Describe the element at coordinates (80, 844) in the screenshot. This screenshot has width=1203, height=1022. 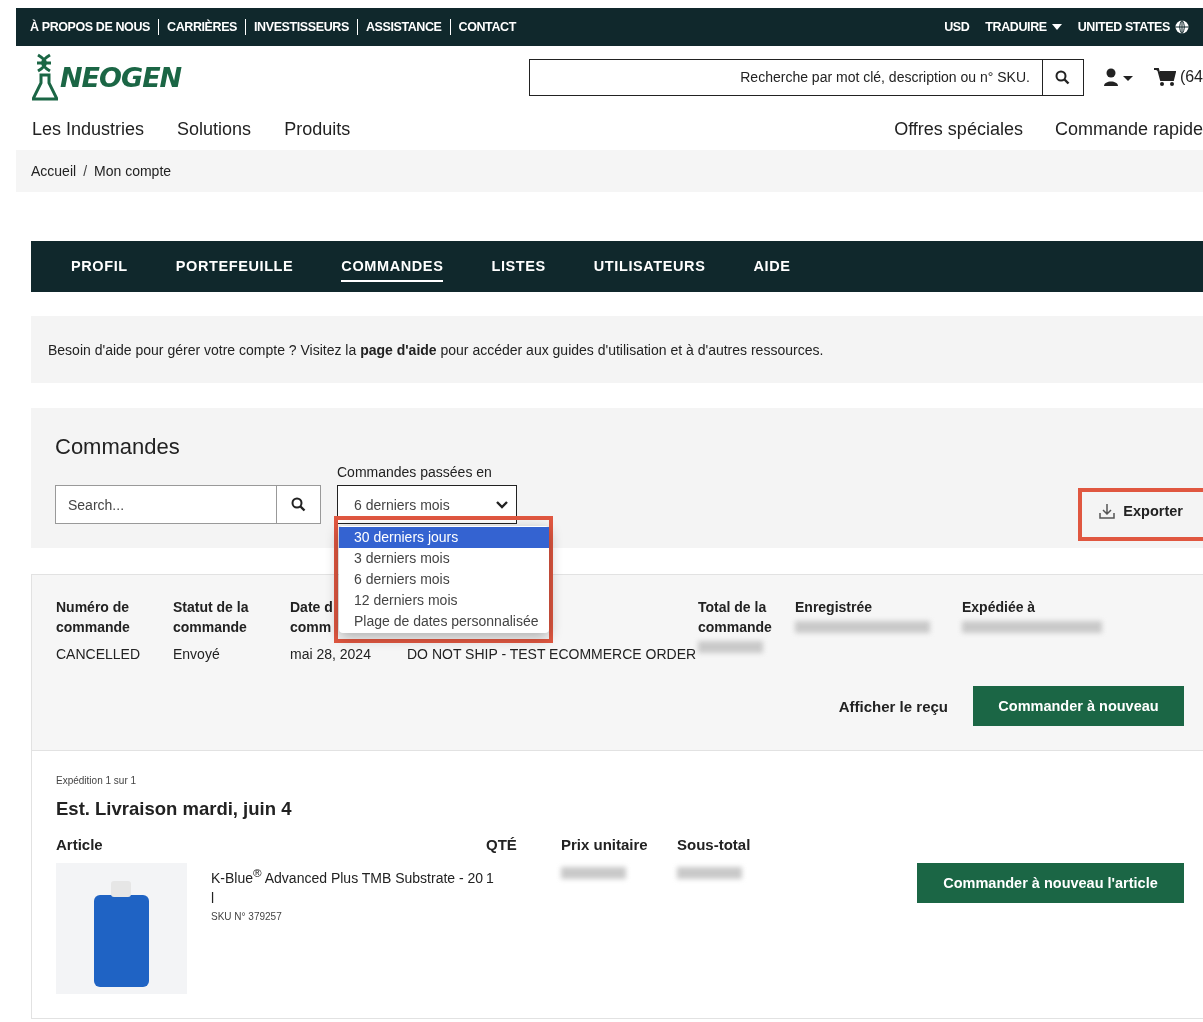
I see `column-header: Article` at that location.